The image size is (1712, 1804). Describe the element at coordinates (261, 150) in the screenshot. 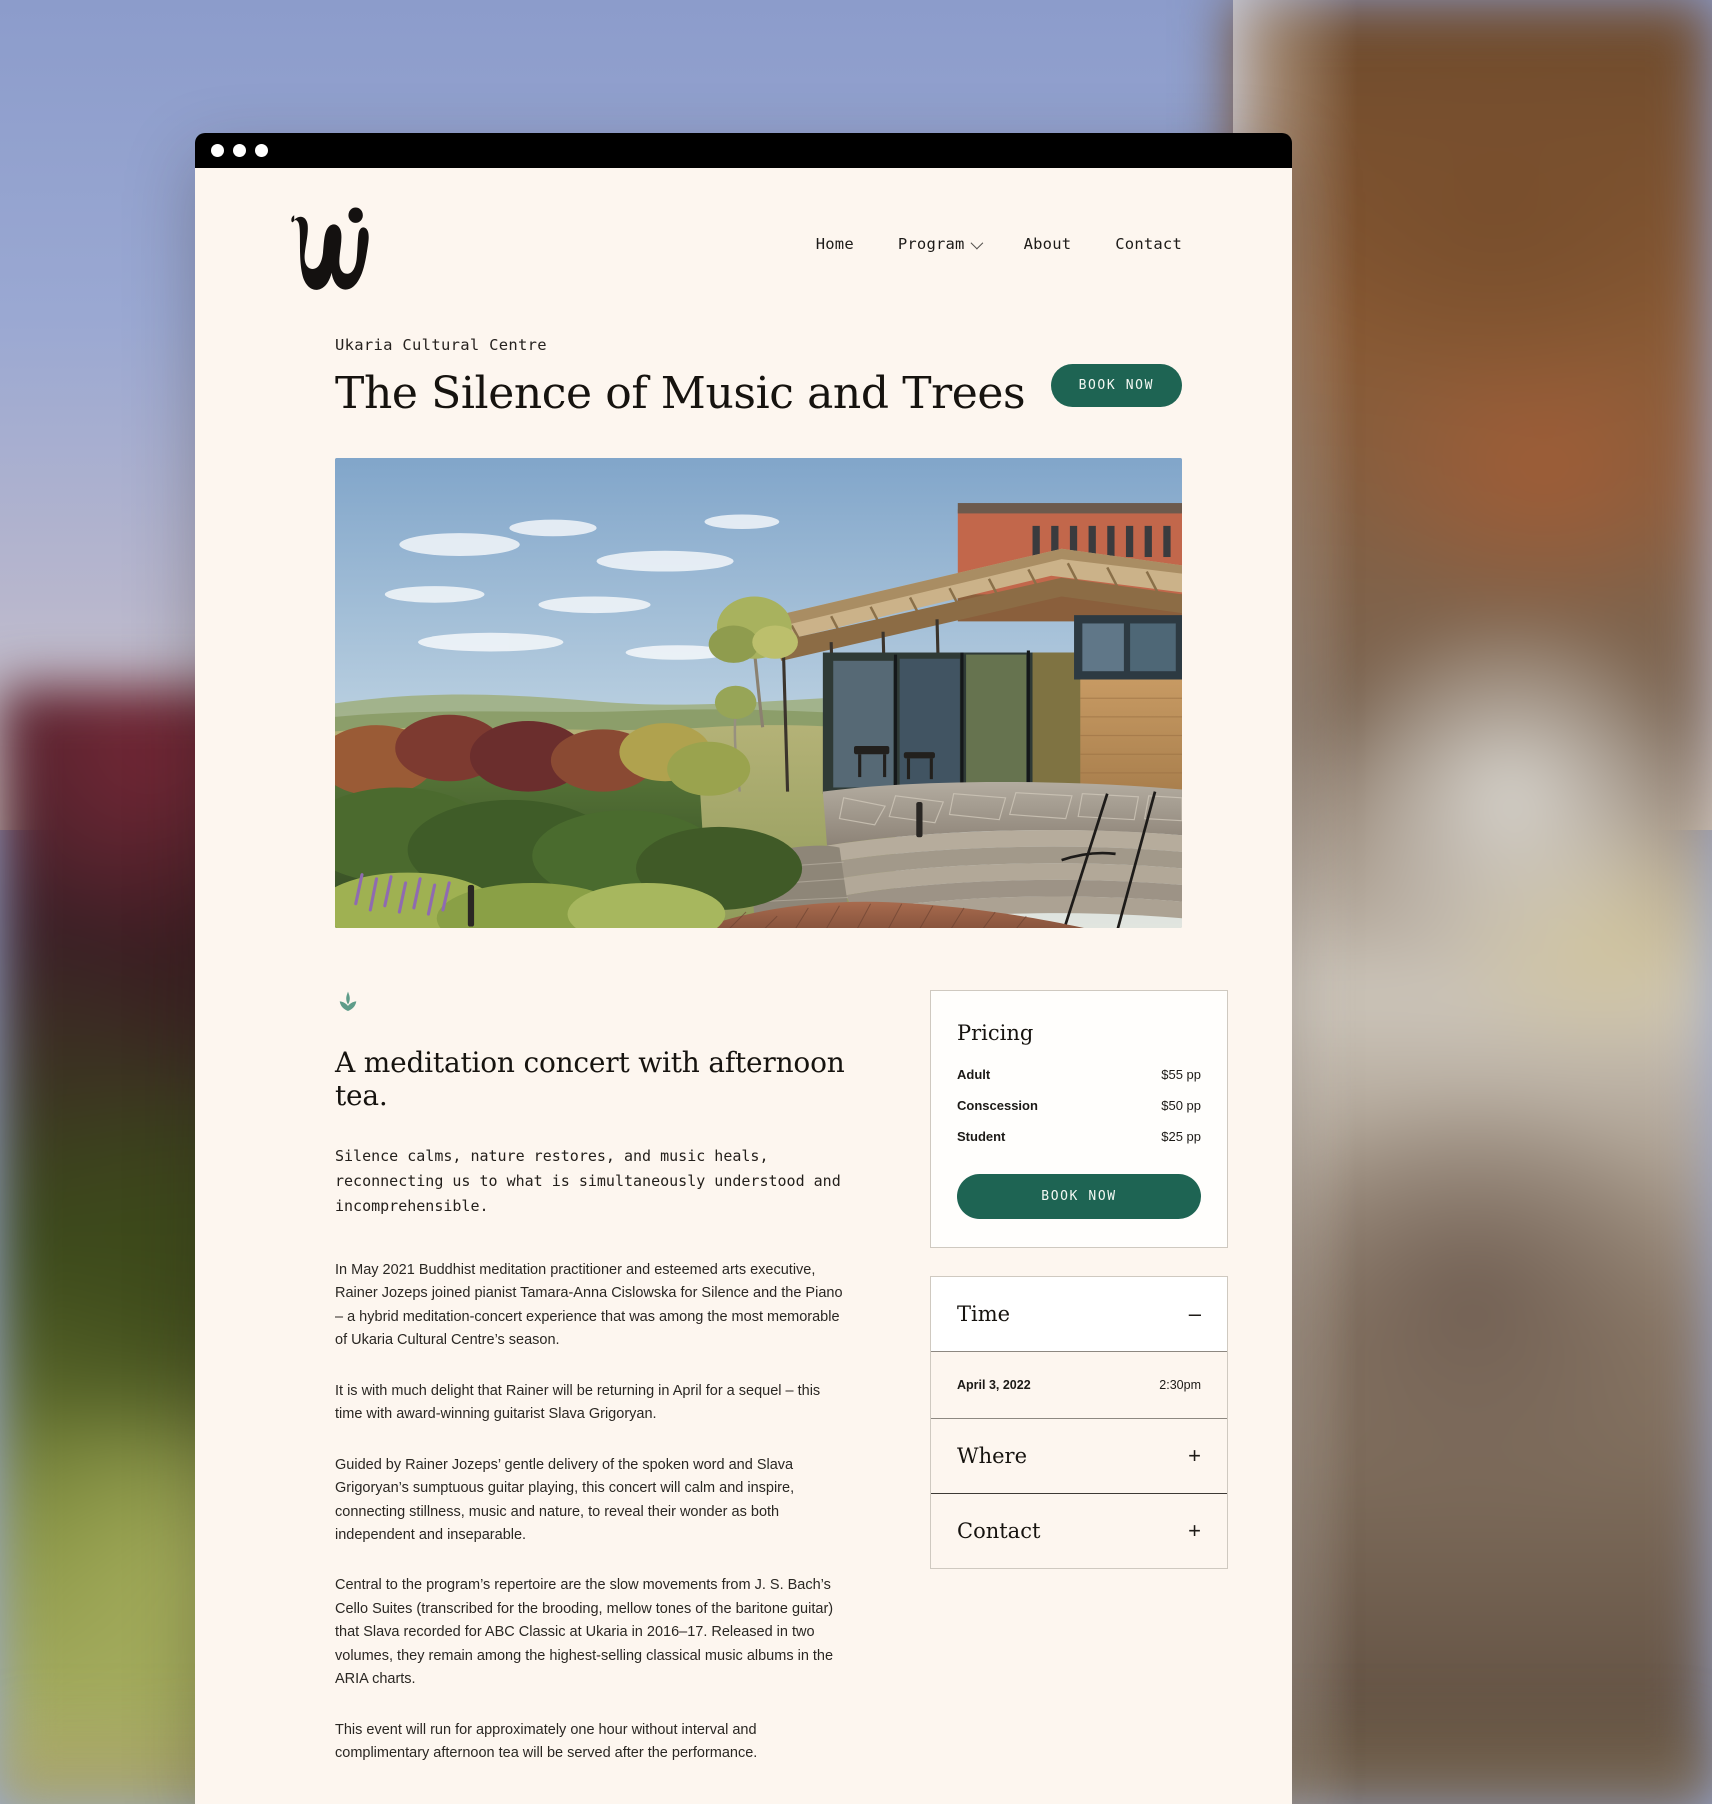

I see `maximize-dot-icon` at that location.